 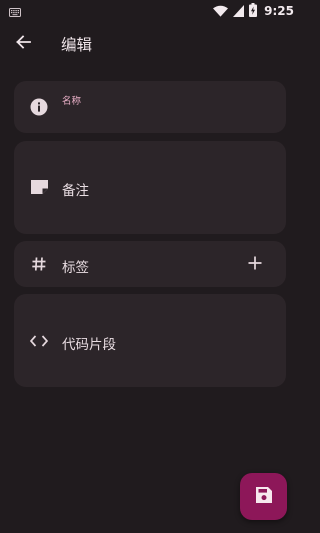 What do you see at coordinates (150, 187) in the screenshot?
I see `notes-field: 备注` at bounding box center [150, 187].